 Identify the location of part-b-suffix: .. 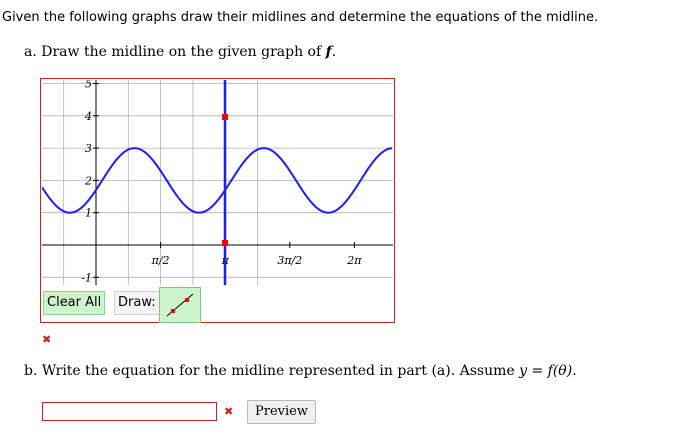
(574, 371).